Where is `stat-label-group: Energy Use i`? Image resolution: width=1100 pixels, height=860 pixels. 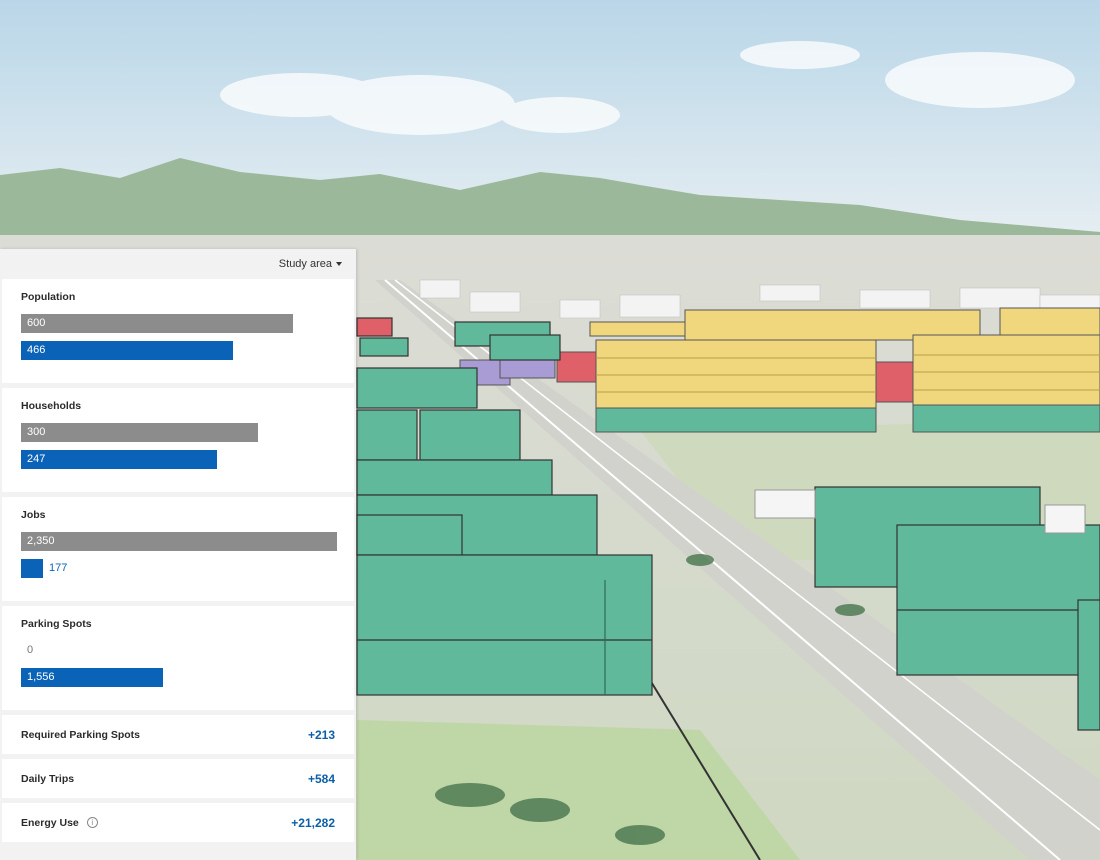 stat-label-group: Energy Use i is located at coordinates (59, 823).